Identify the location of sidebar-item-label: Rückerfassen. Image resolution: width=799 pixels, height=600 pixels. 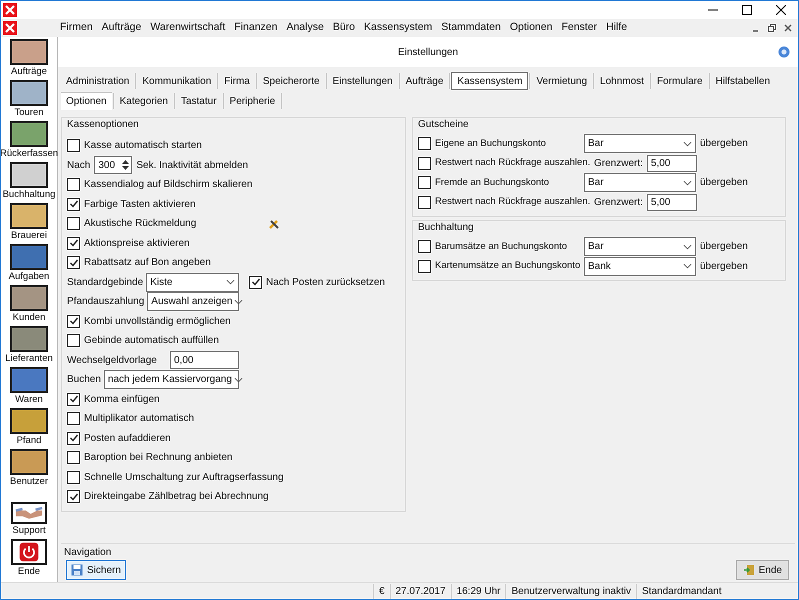
(29, 153).